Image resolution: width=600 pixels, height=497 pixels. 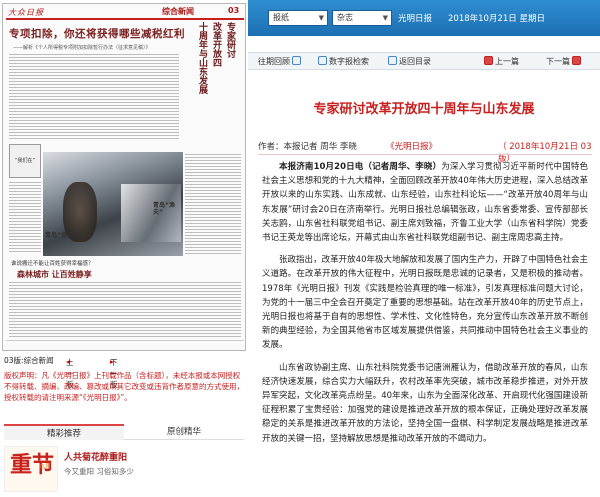 I want to click on thumbnail-page-number: 03, so click(x=234, y=10).